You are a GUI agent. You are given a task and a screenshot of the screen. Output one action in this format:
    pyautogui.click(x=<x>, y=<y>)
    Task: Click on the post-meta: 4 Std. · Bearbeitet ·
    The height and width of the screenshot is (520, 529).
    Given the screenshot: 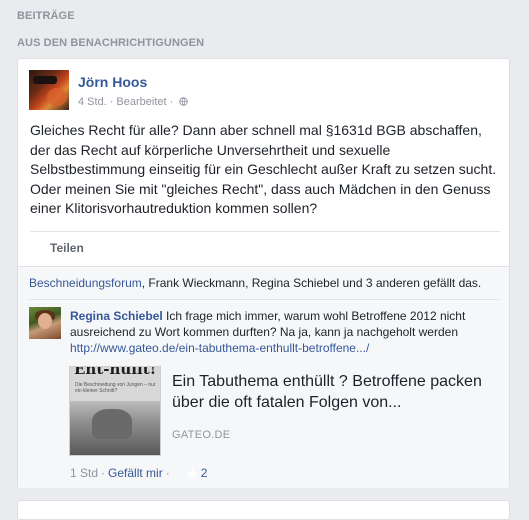 What is the action you would take?
    pyautogui.click(x=133, y=102)
    